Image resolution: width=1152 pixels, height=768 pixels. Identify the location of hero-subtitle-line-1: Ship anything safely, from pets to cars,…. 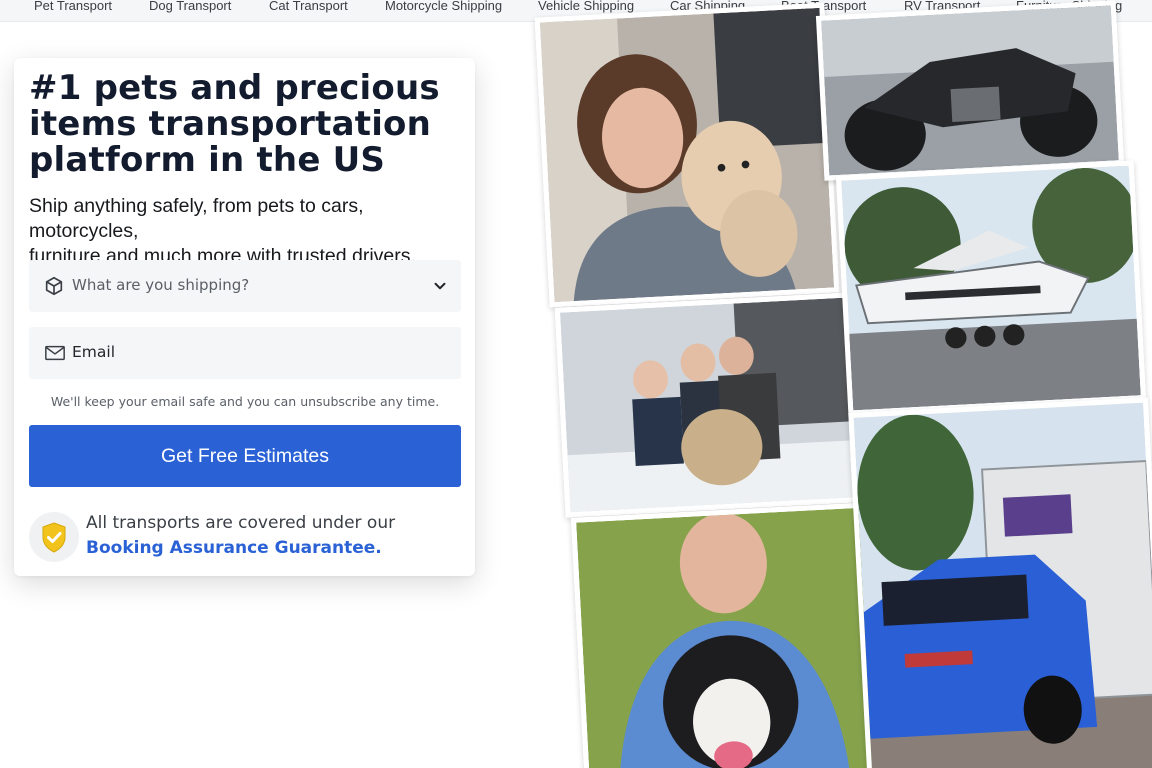
(196, 218).